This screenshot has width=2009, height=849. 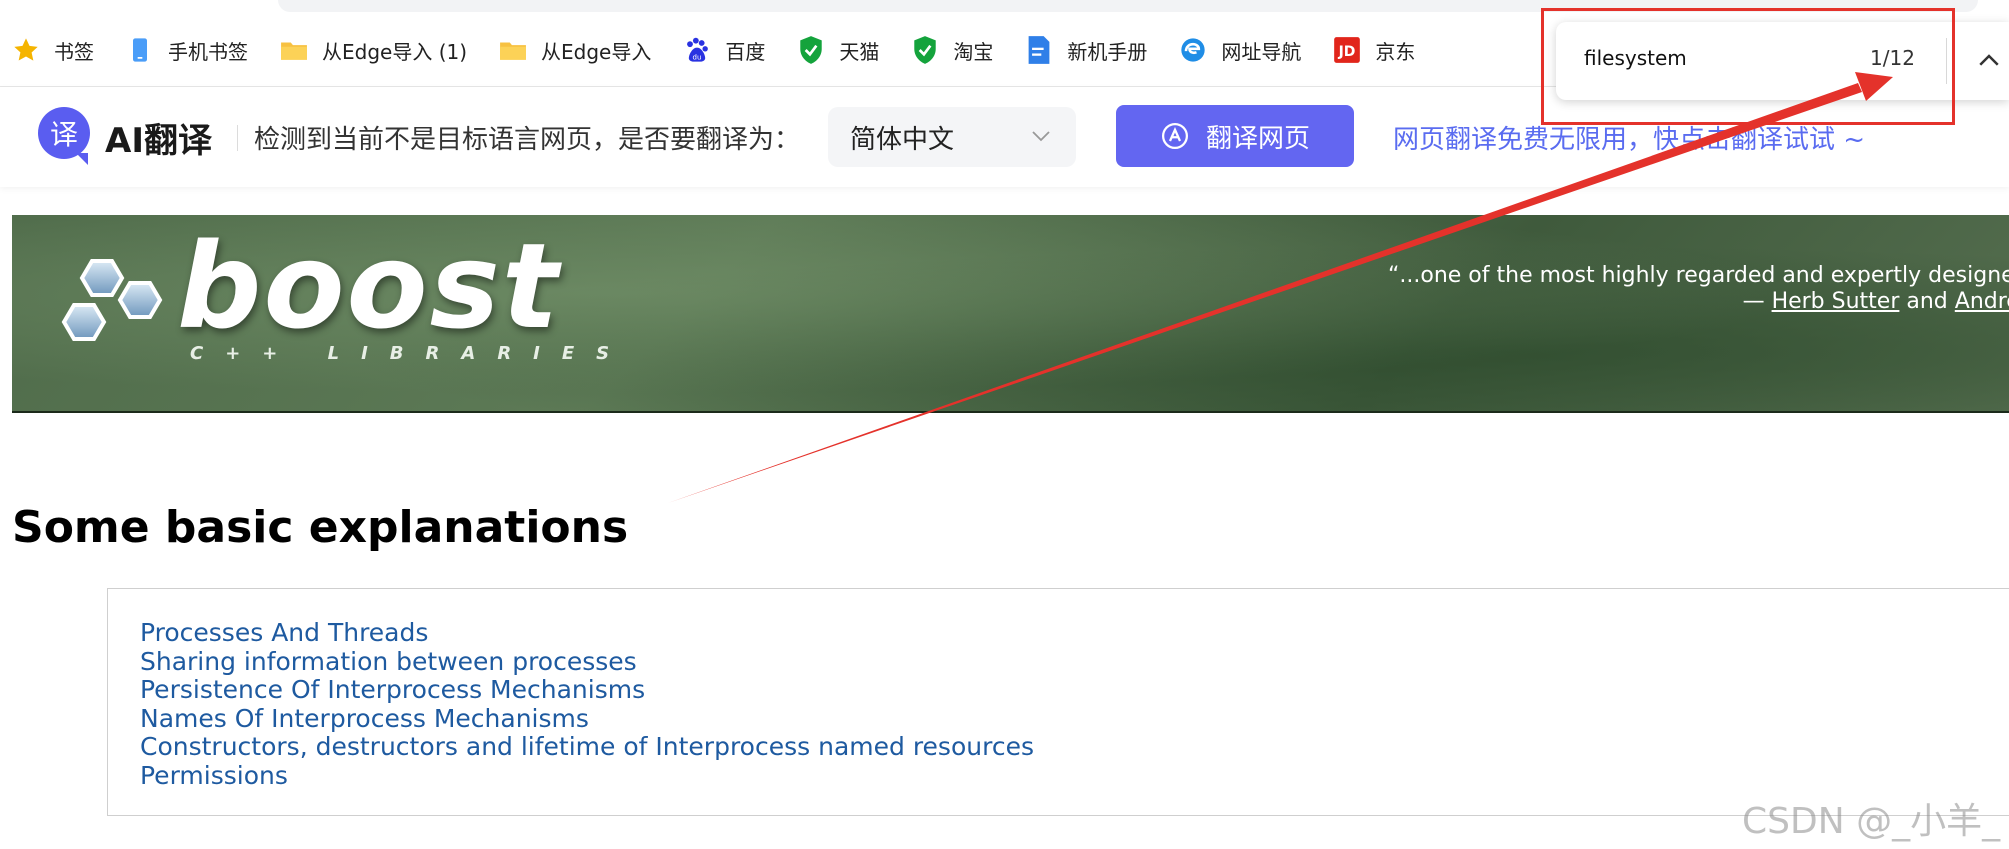 What do you see at coordinates (53, 50) in the screenshot?
I see `bookmark-item-bookmarks: 书签` at bounding box center [53, 50].